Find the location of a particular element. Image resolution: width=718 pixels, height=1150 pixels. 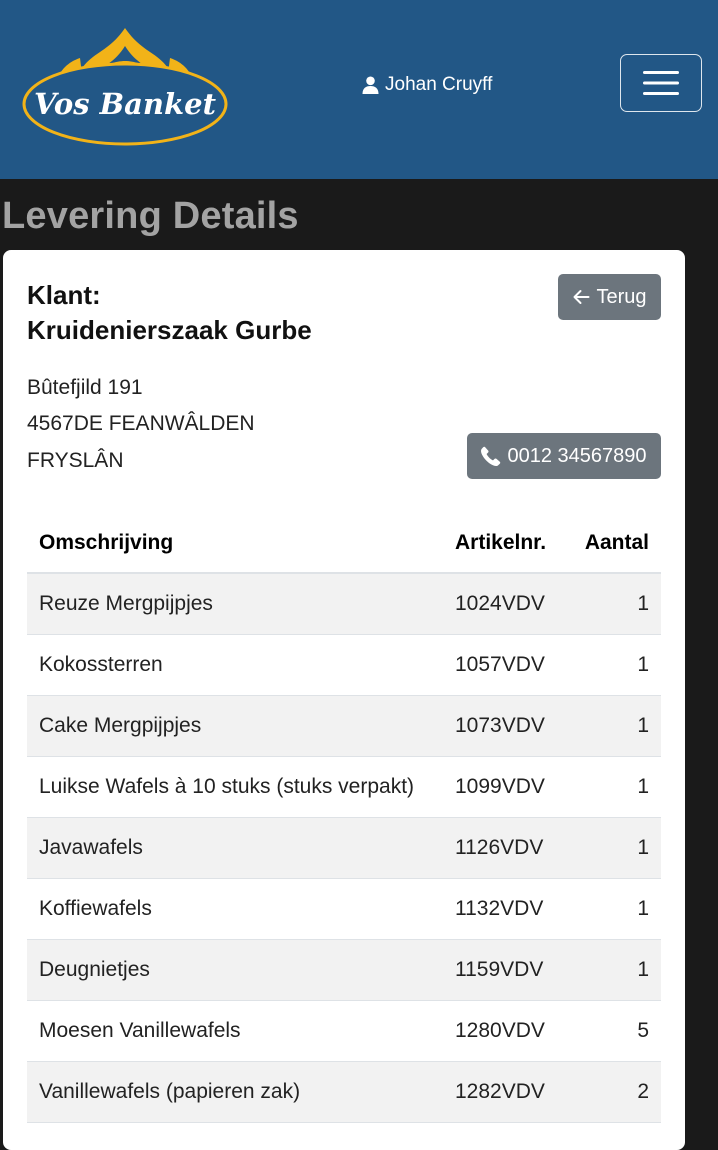

cell-article: 1024VDV is located at coordinates (500, 603).